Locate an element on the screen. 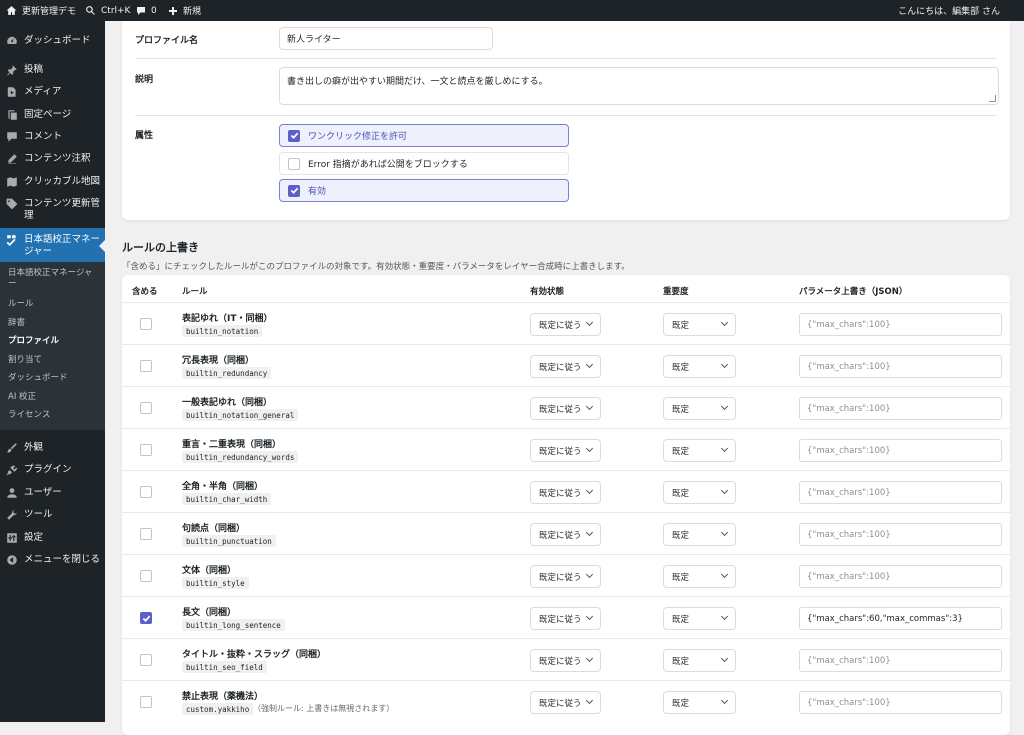  menu-dashboard: ダッシュボード is located at coordinates (52, 41).